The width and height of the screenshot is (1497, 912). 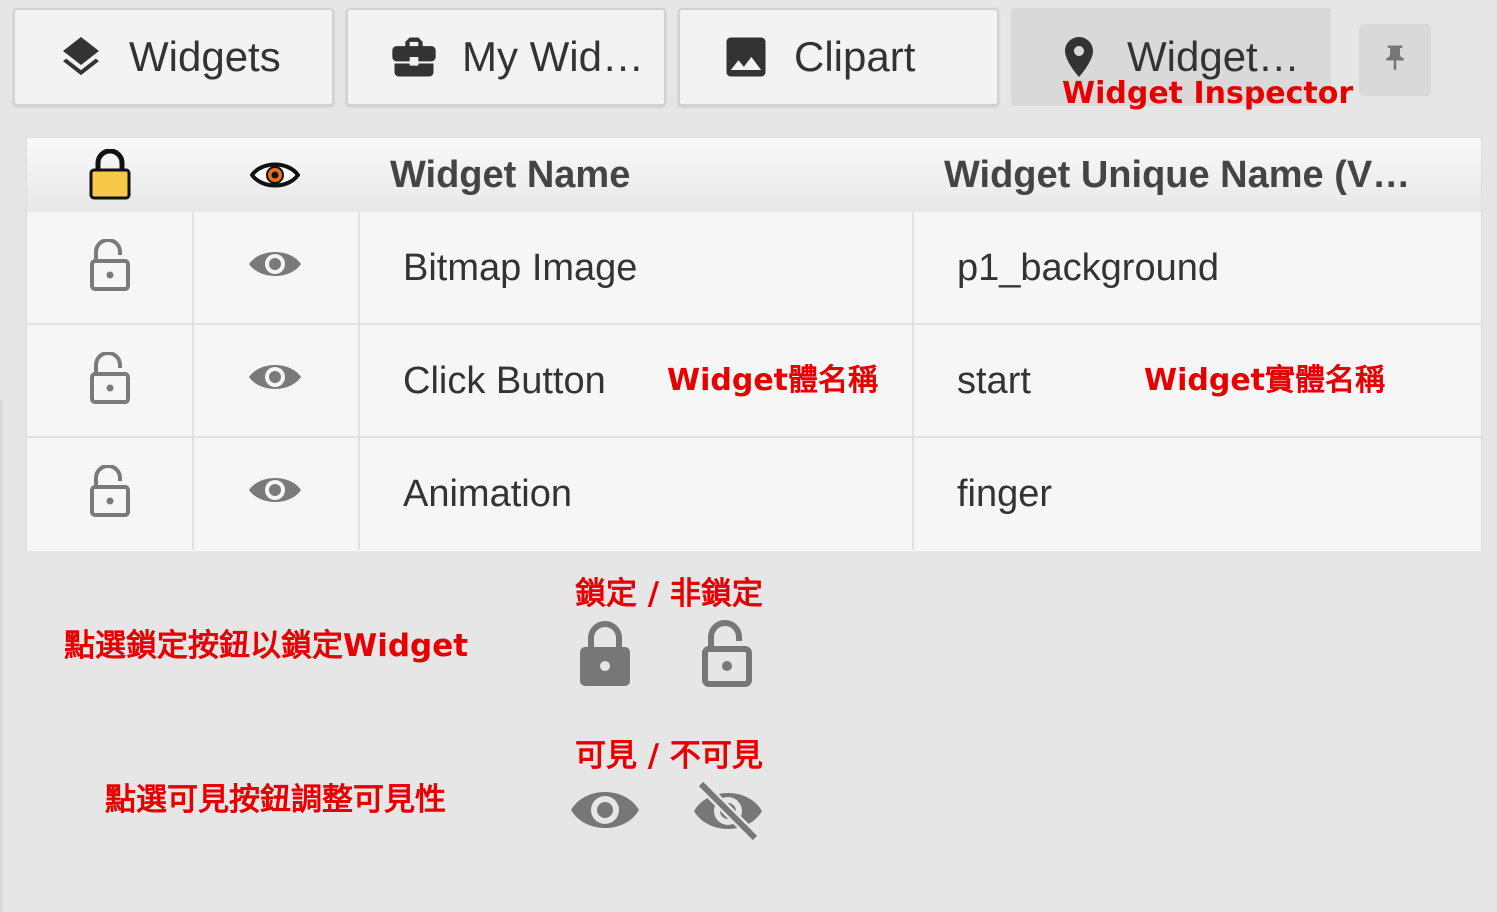 I want to click on tab-clipart: Clipart, so click(x=838, y=57).